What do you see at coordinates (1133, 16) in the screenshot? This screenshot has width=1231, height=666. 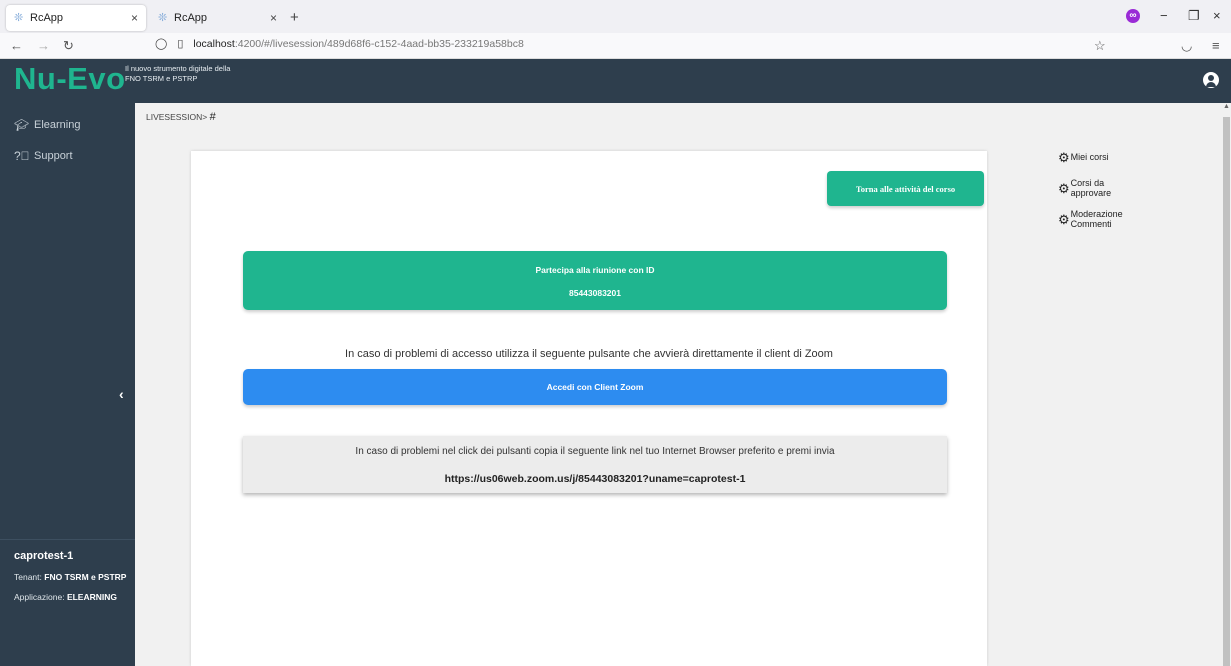 I see `extension-icon: ∞` at bounding box center [1133, 16].